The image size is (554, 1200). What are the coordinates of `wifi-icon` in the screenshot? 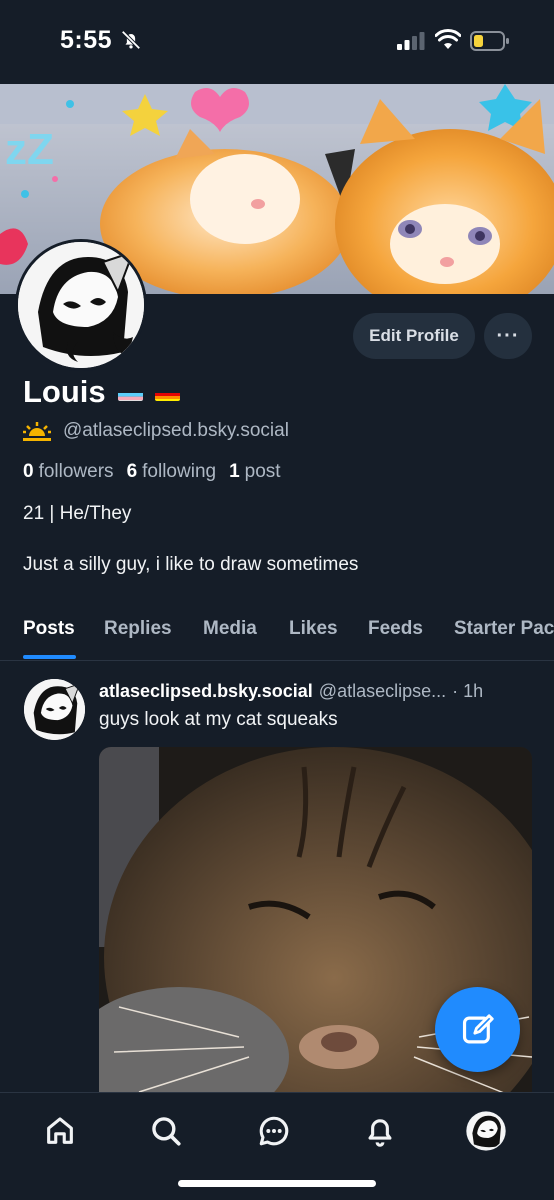 It's located at (448, 39).